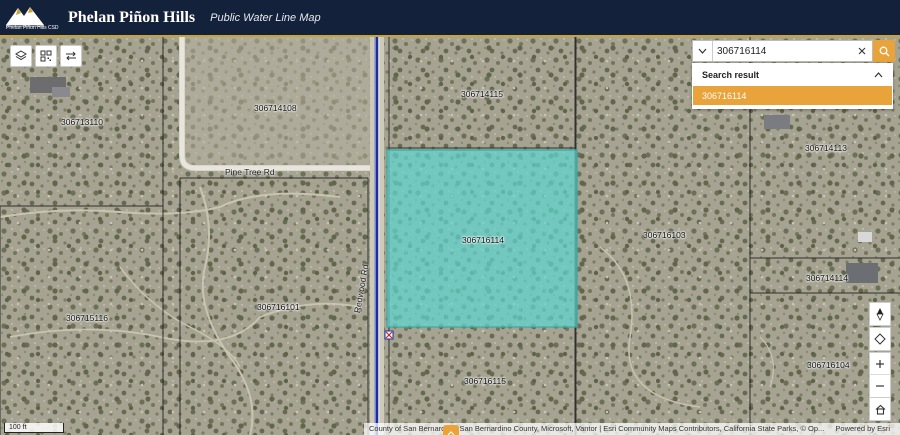  What do you see at coordinates (389, 335) in the screenshot?
I see `valve-marker` at bounding box center [389, 335].